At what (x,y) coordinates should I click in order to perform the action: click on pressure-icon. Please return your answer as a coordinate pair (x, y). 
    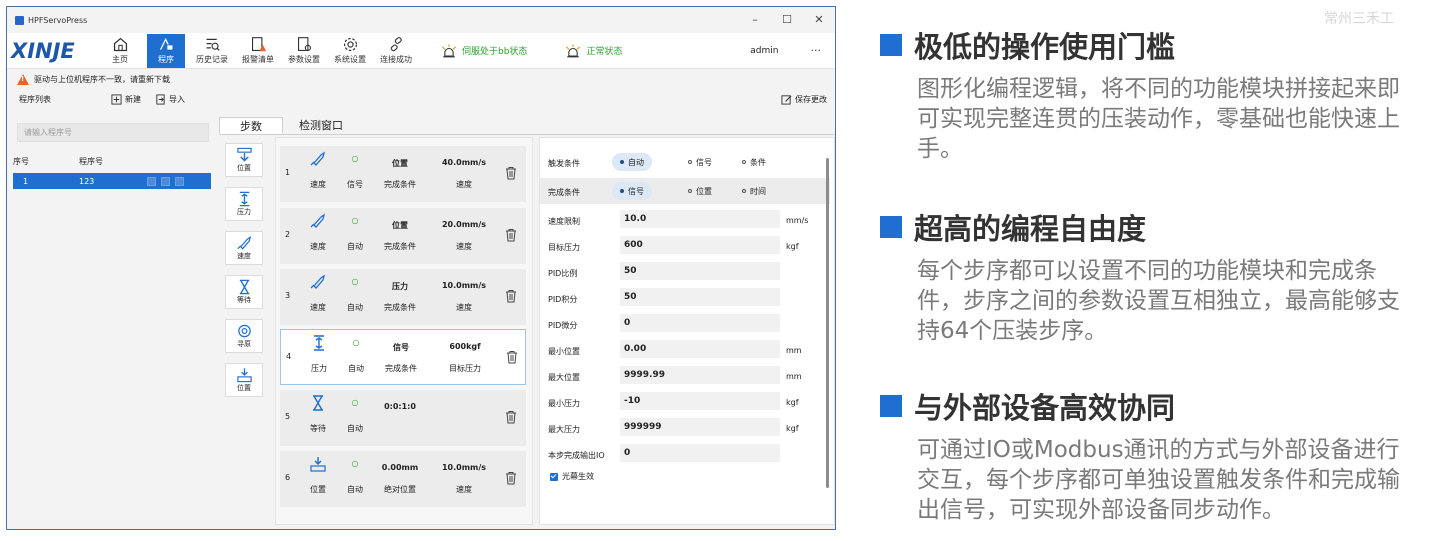
    Looking at the image, I should click on (244, 199).